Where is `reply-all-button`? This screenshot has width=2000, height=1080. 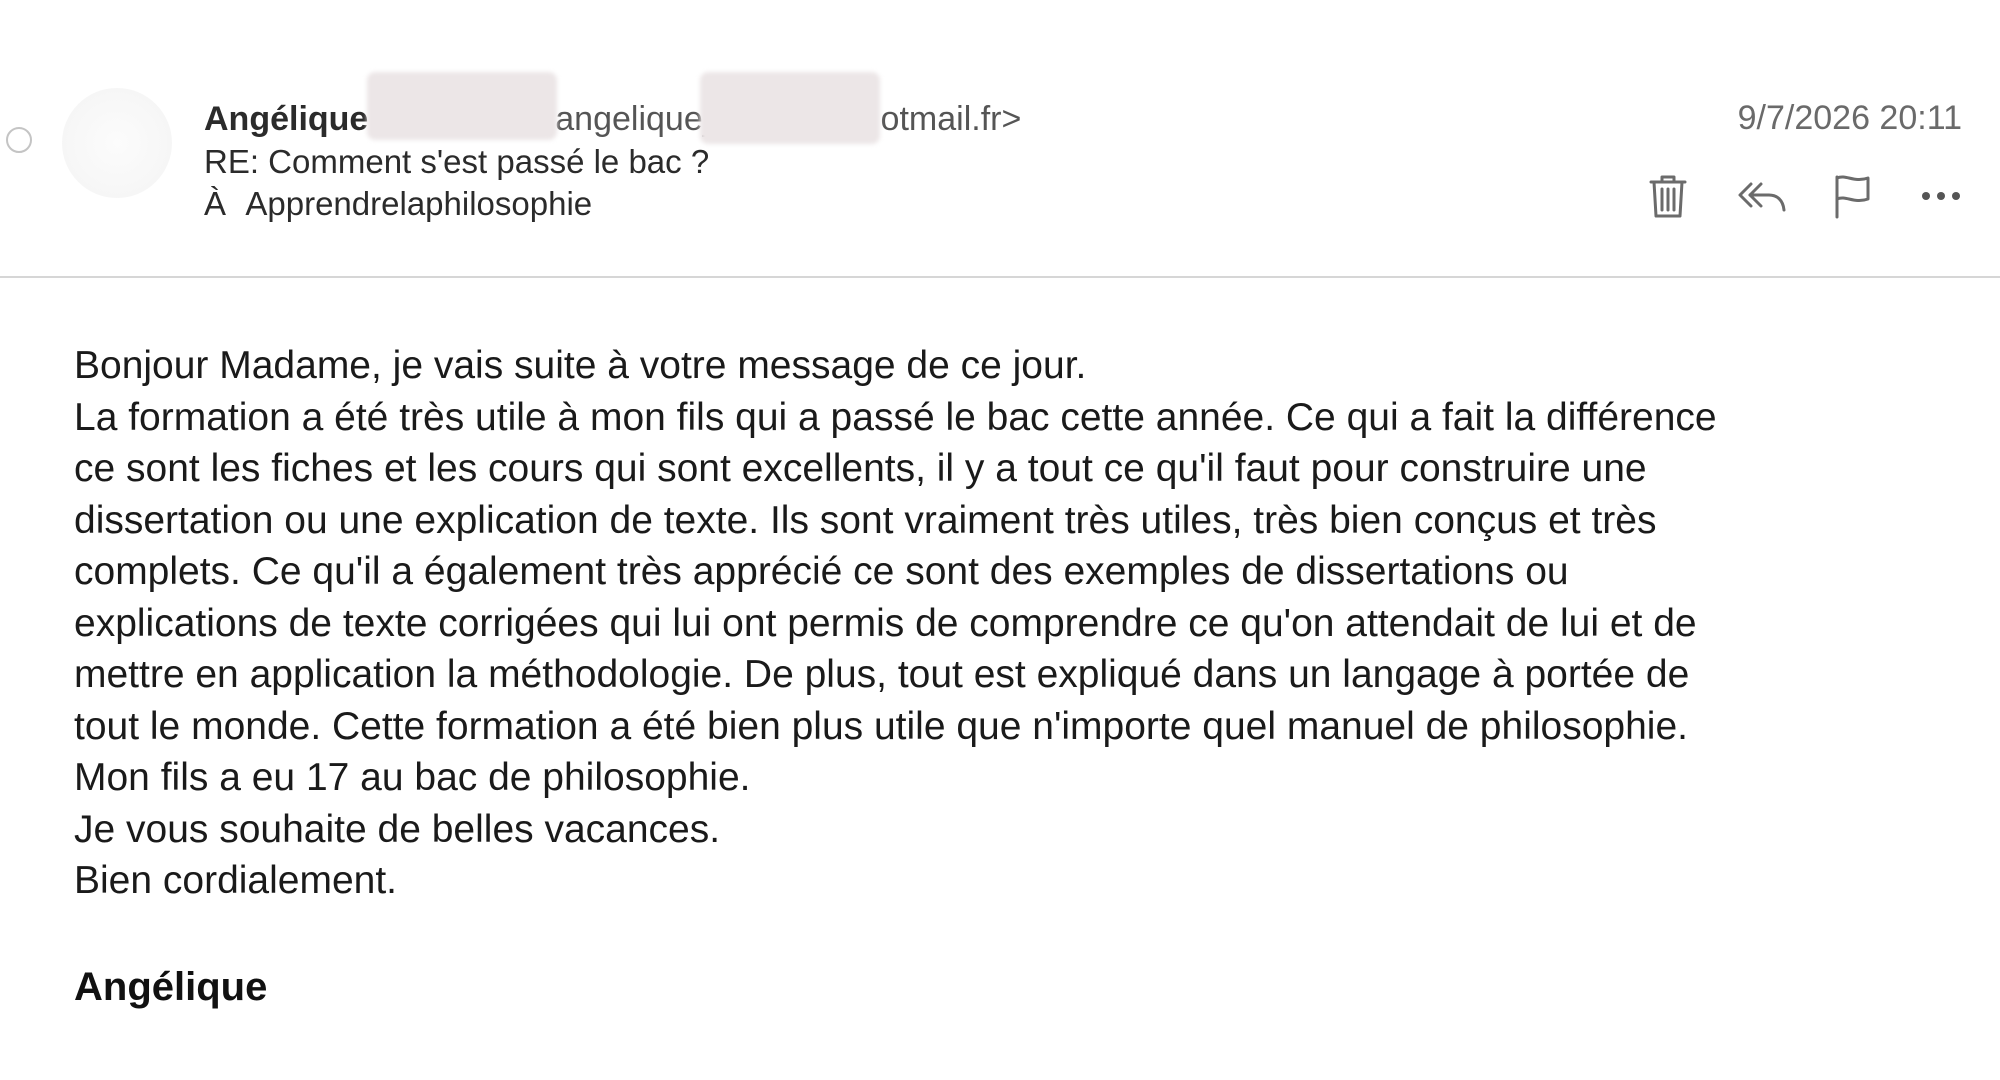 reply-all-button is located at coordinates (1762, 196).